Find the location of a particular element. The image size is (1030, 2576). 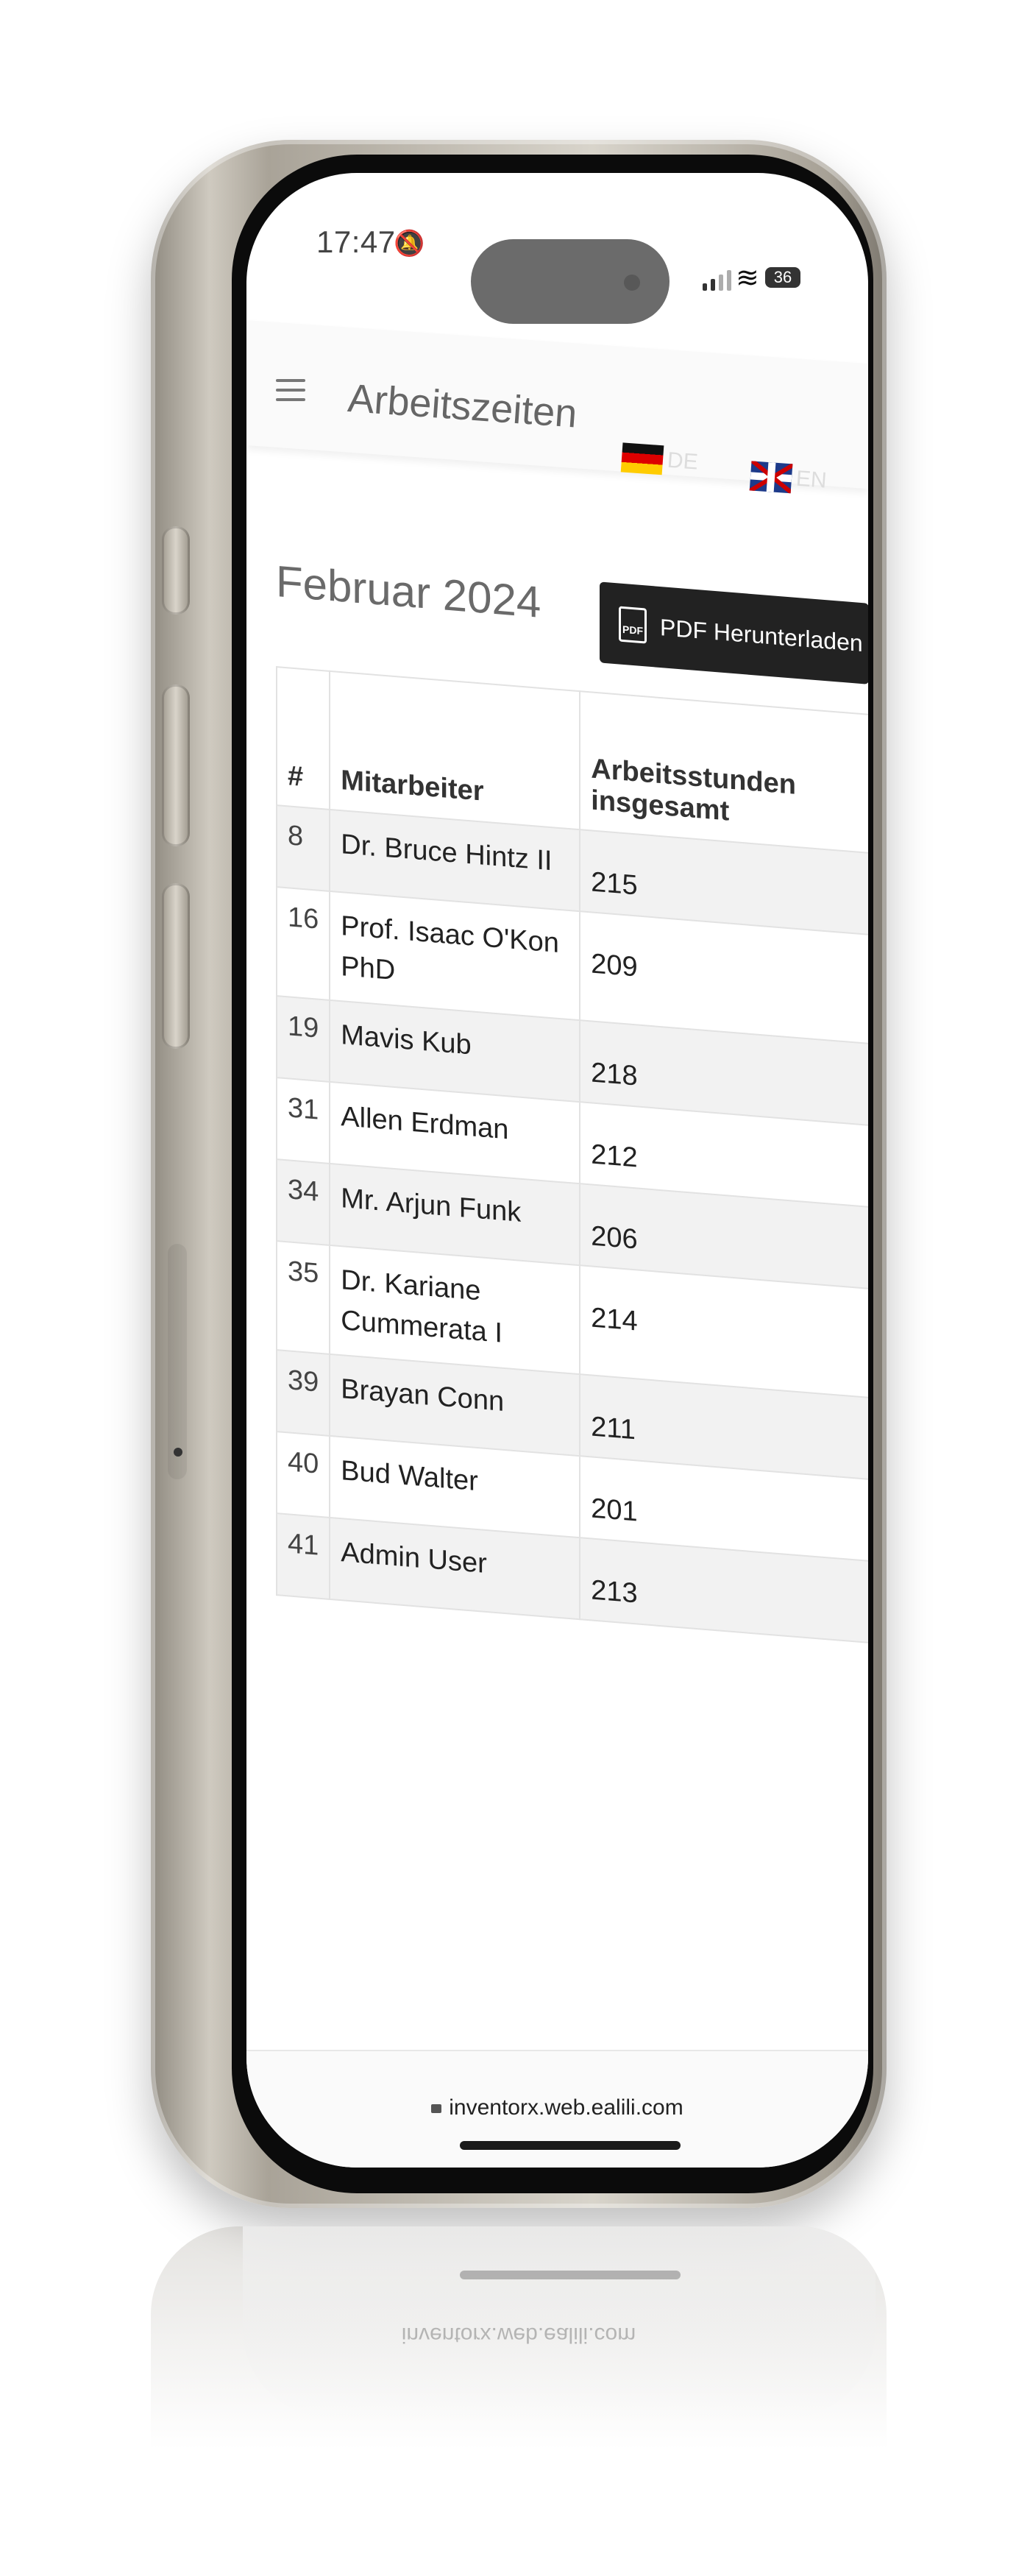

report-month: Februar 2024 is located at coordinates (409, 591).